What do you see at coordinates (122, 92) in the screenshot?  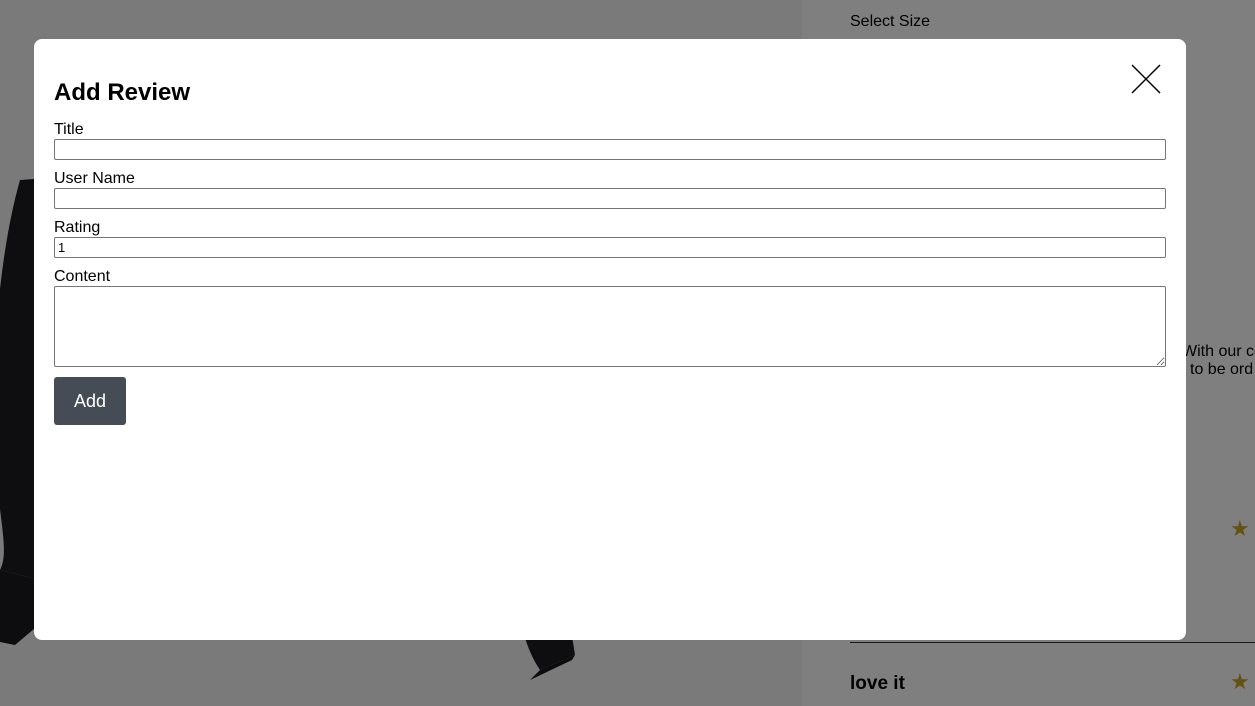 I see `dialog-title: Add Review` at bounding box center [122, 92].